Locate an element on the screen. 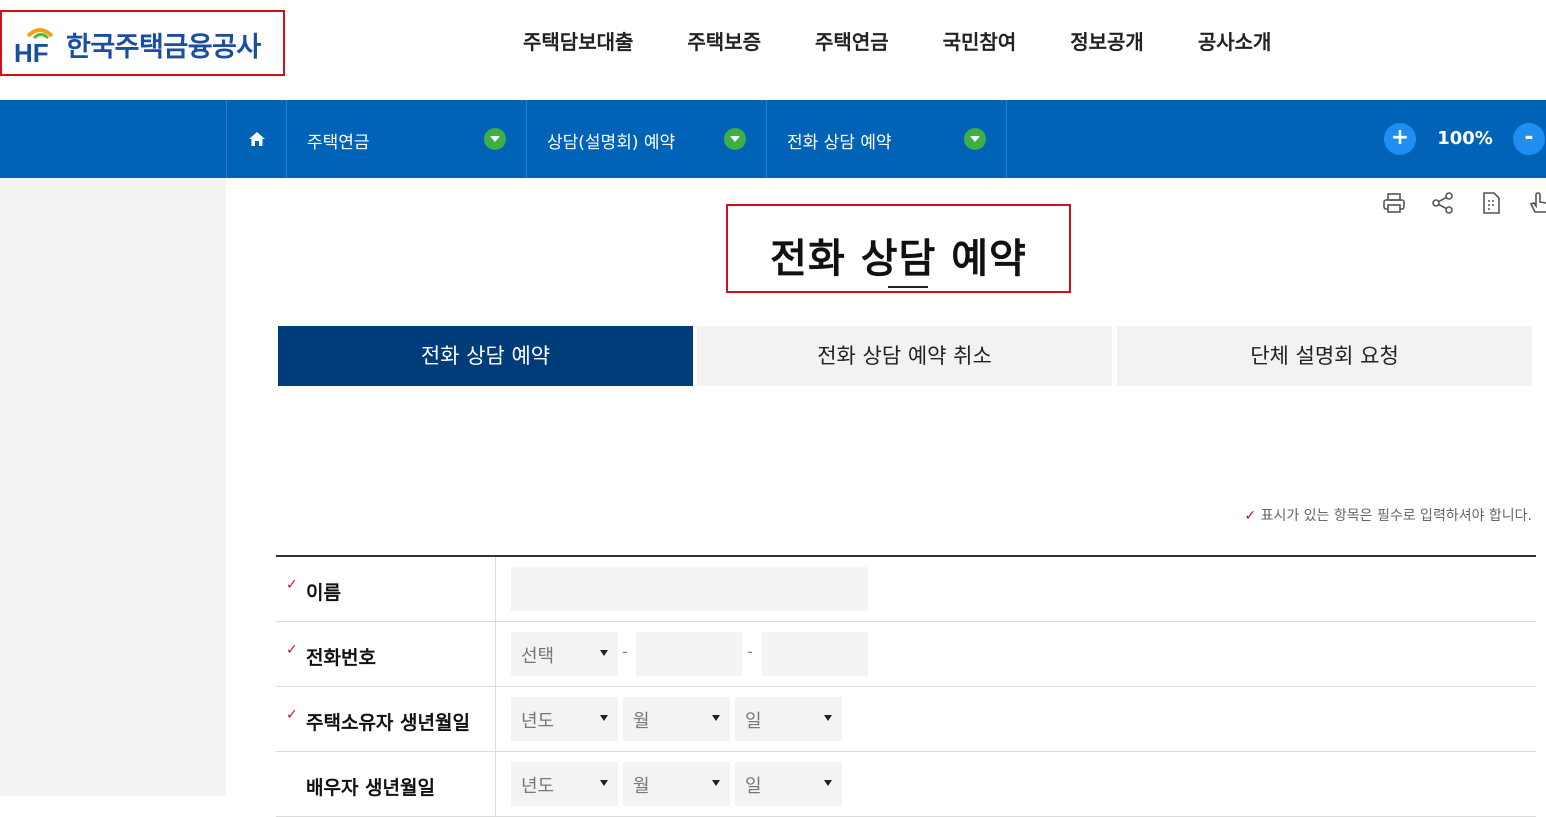 Image resolution: width=1546 pixels, height=817 pixels. home-button is located at coordinates (256, 139).